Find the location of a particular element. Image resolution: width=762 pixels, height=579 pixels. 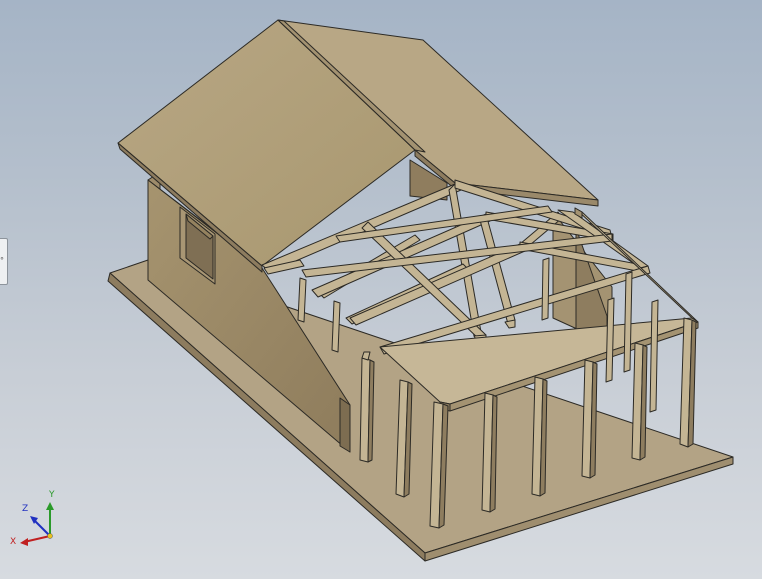

triad-origin is located at coordinates (50, 536).